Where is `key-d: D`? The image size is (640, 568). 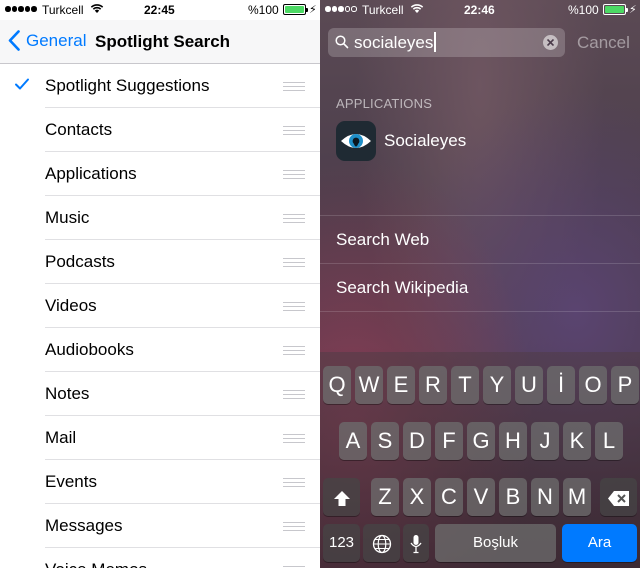 key-d: D is located at coordinates (417, 441).